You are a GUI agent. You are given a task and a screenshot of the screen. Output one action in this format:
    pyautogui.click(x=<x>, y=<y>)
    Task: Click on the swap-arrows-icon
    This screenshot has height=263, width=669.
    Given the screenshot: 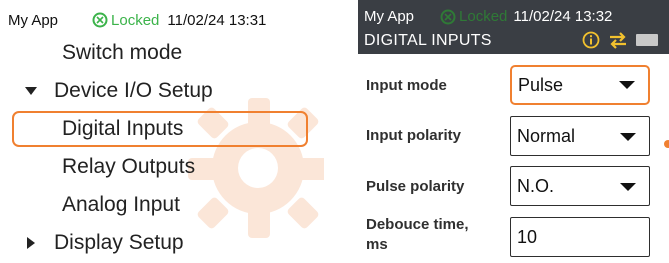 What is the action you would take?
    pyautogui.click(x=618, y=40)
    